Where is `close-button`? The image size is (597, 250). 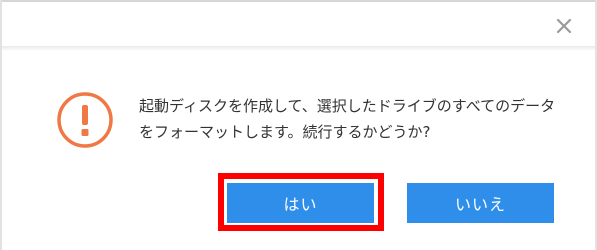 close-button is located at coordinates (564, 26).